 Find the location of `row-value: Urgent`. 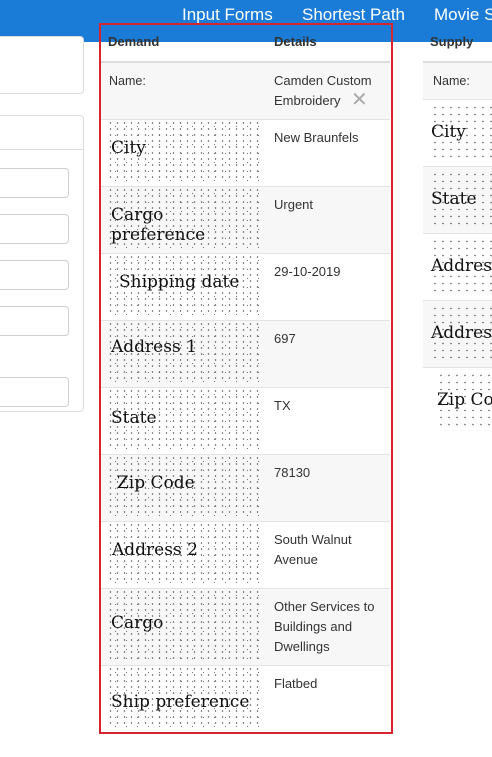

row-value: Urgent is located at coordinates (294, 204).